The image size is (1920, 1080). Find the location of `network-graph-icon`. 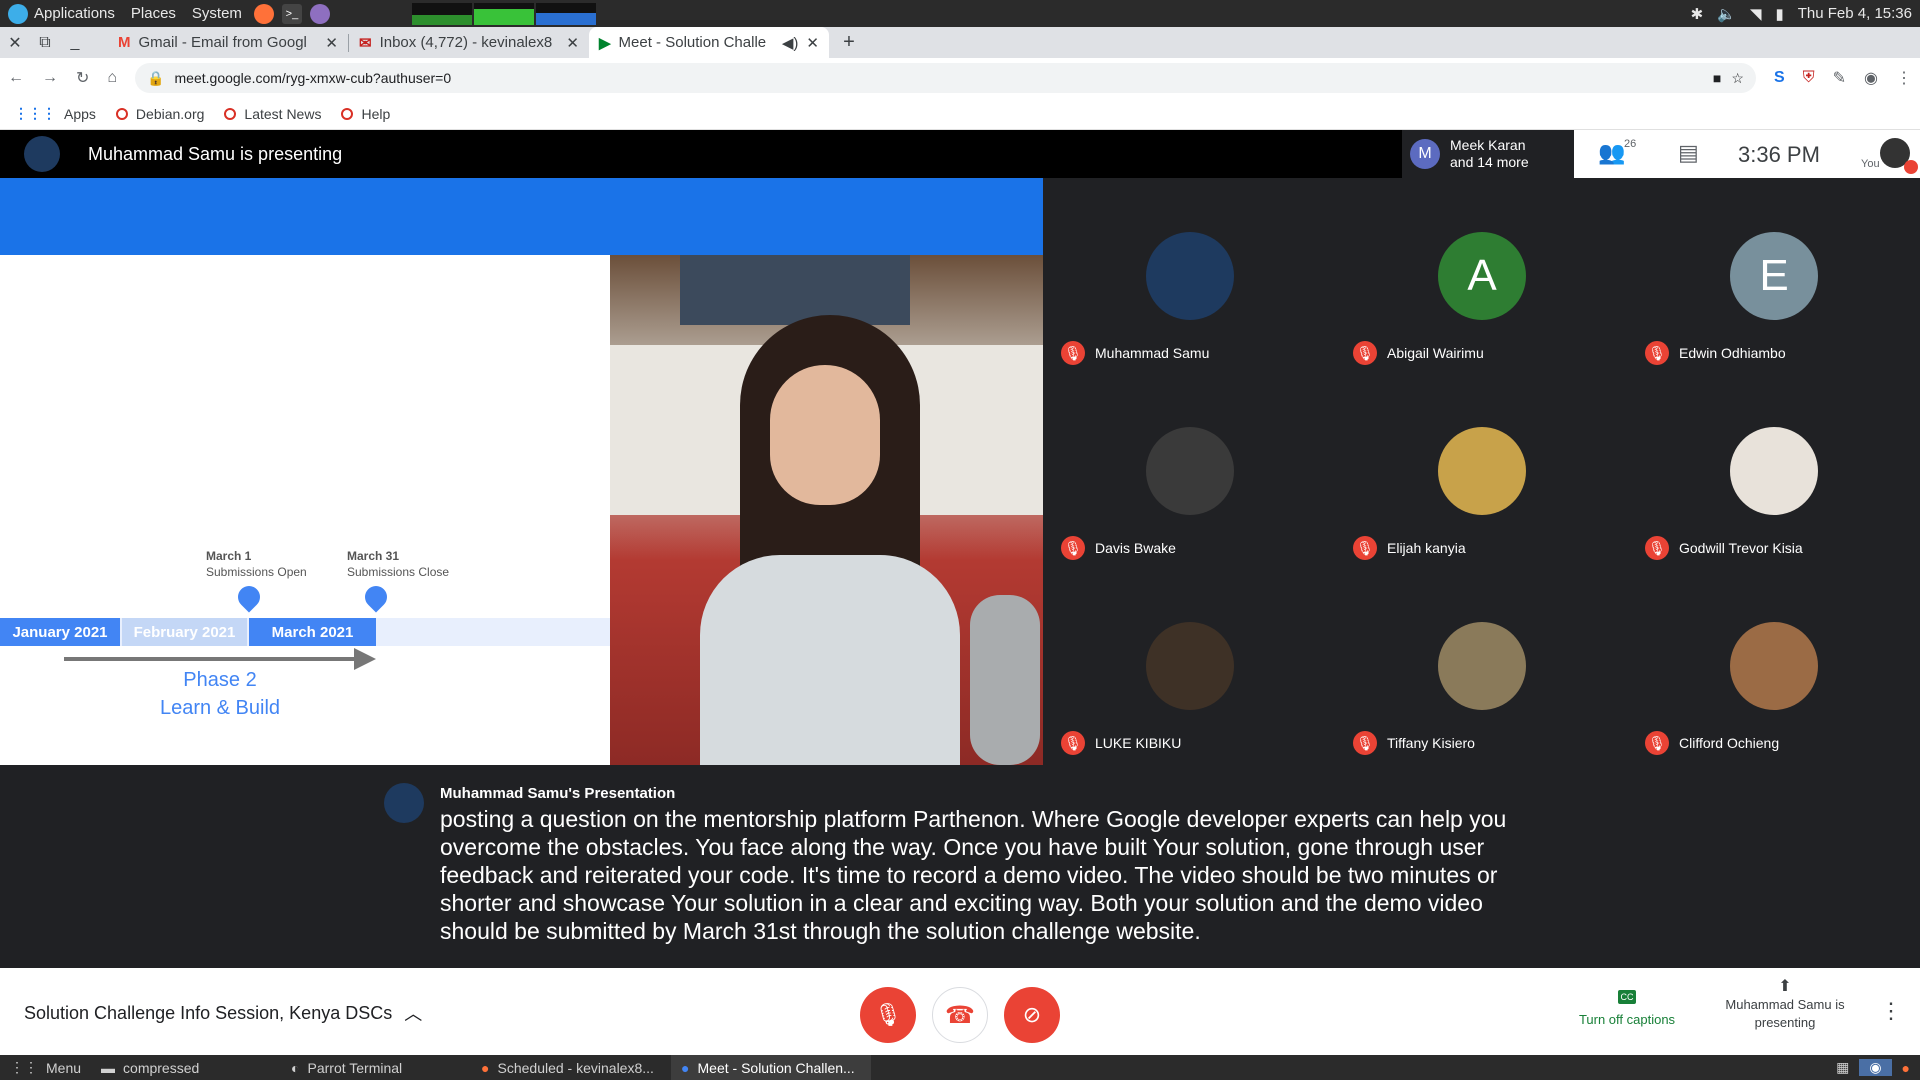

network-graph-icon is located at coordinates (565, 13).